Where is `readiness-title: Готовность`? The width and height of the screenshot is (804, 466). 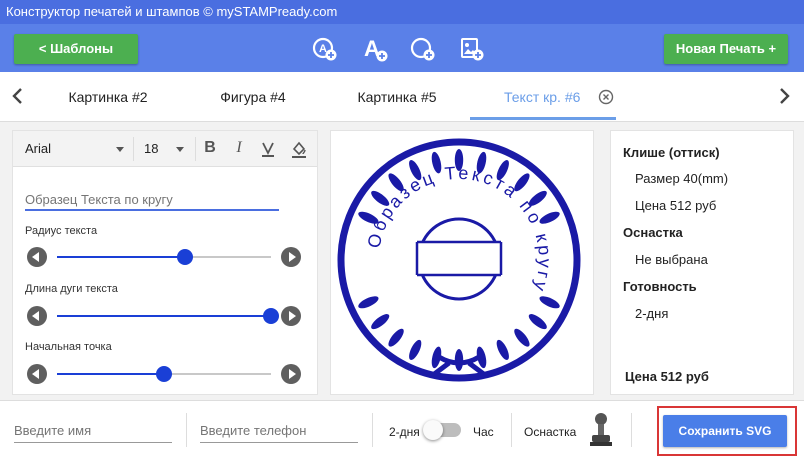
readiness-title: Готовность is located at coordinates (660, 286).